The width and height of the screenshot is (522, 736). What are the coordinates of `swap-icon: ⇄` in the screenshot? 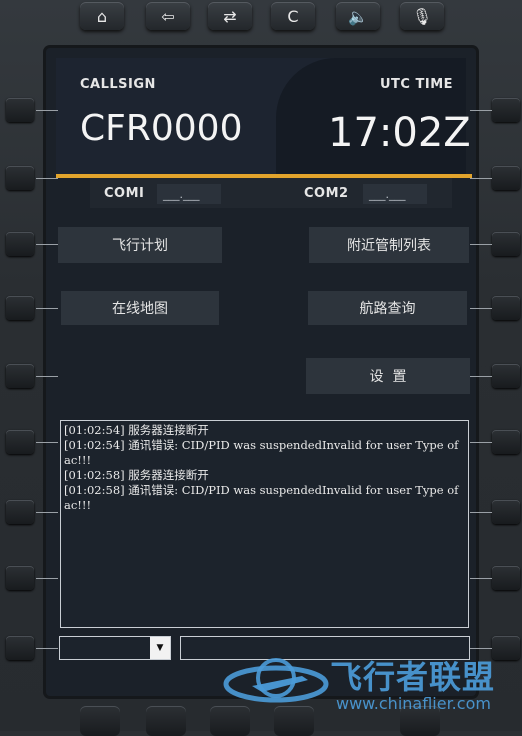 It's located at (230, 16).